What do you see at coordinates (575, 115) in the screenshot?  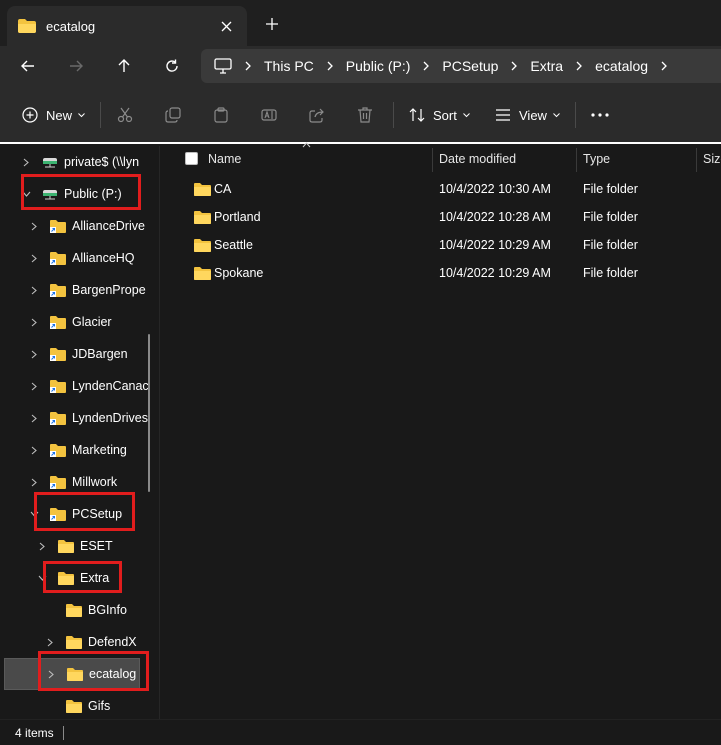 I see `toolbar-divider` at bounding box center [575, 115].